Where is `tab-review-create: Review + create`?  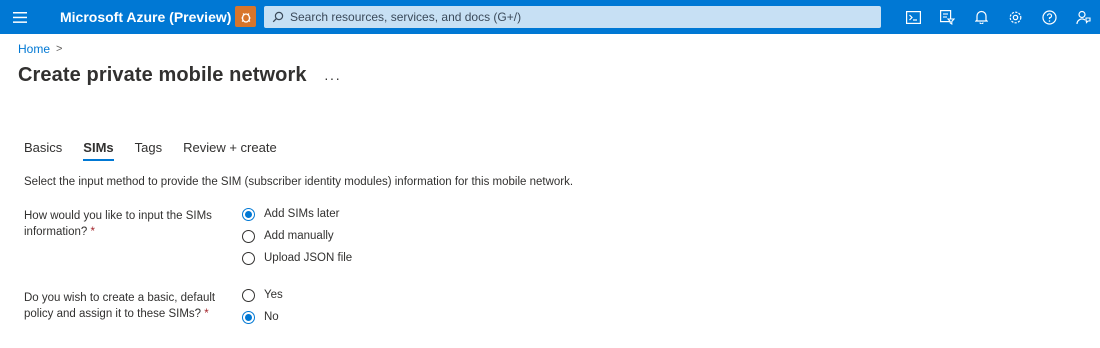 tab-review-create: Review + create is located at coordinates (230, 150).